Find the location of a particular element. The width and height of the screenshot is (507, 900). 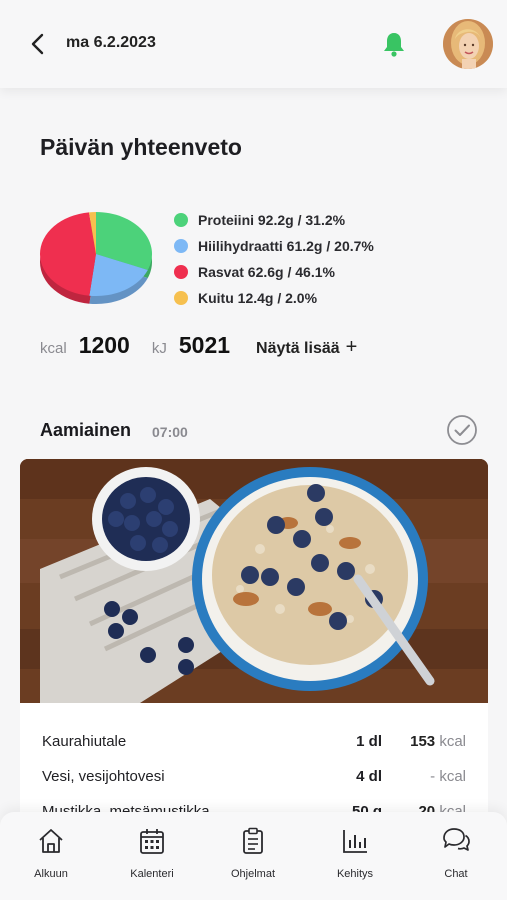

food-amount: 4 dl is located at coordinates (369, 776).